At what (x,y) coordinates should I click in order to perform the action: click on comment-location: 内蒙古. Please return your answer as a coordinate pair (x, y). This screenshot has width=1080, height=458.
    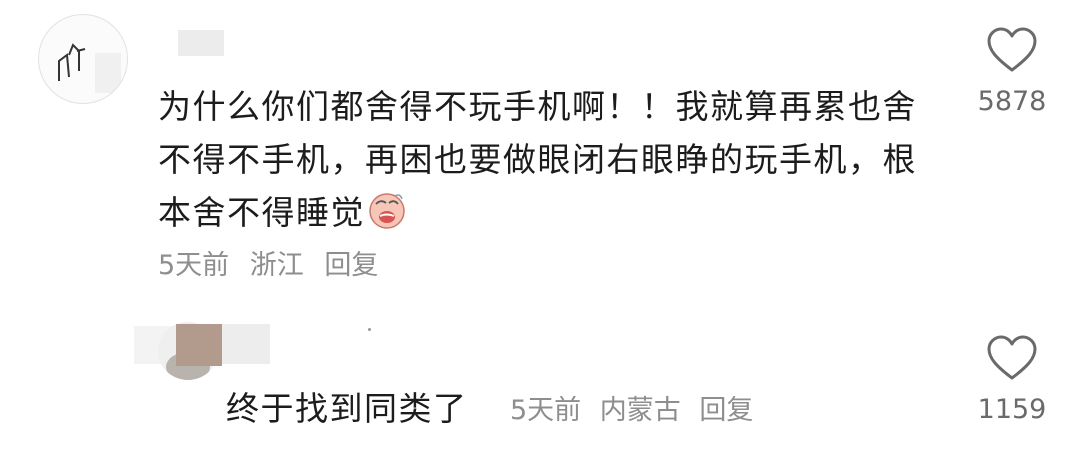
    Looking at the image, I should click on (640, 410).